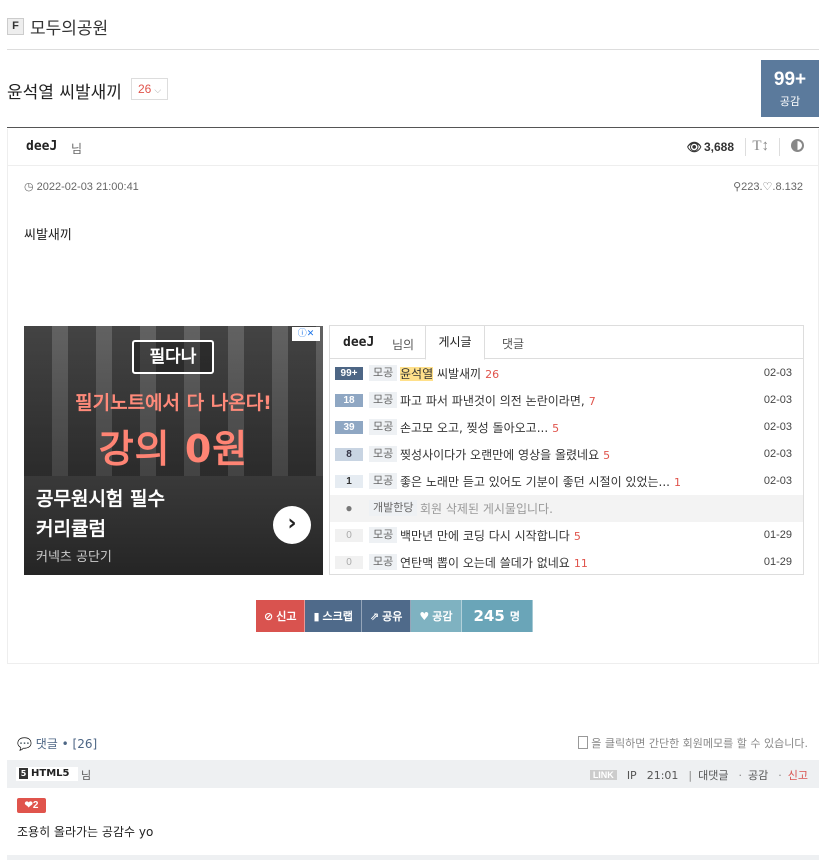 The height and width of the screenshot is (860, 837). Describe the element at coordinates (505, 454) in the screenshot. I see `post-link: 찢성사이다가 오랜만에 영상을 올렸네요 5` at that location.